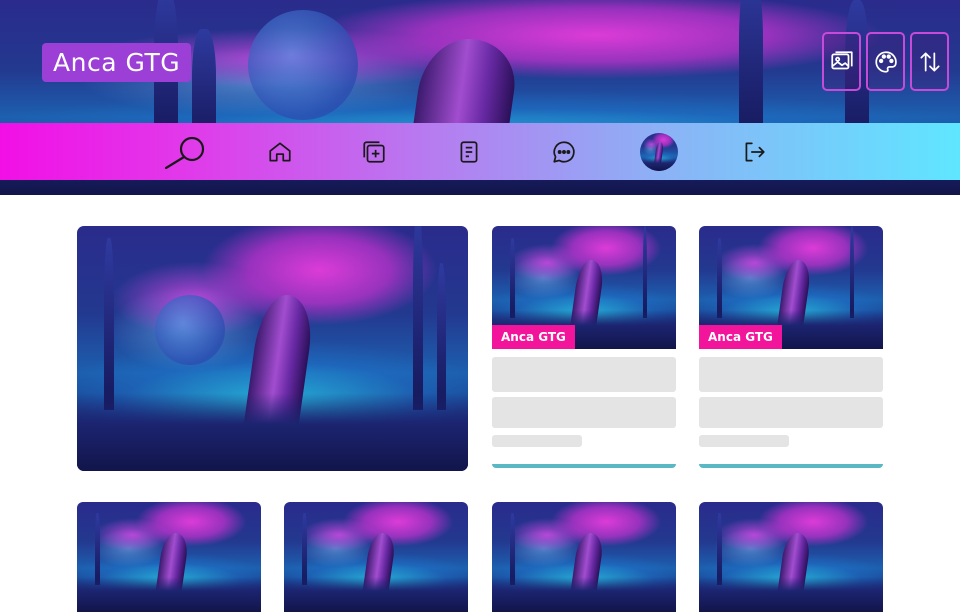  What do you see at coordinates (184, 152) in the screenshot?
I see `search-icon` at bounding box center [184, 152].